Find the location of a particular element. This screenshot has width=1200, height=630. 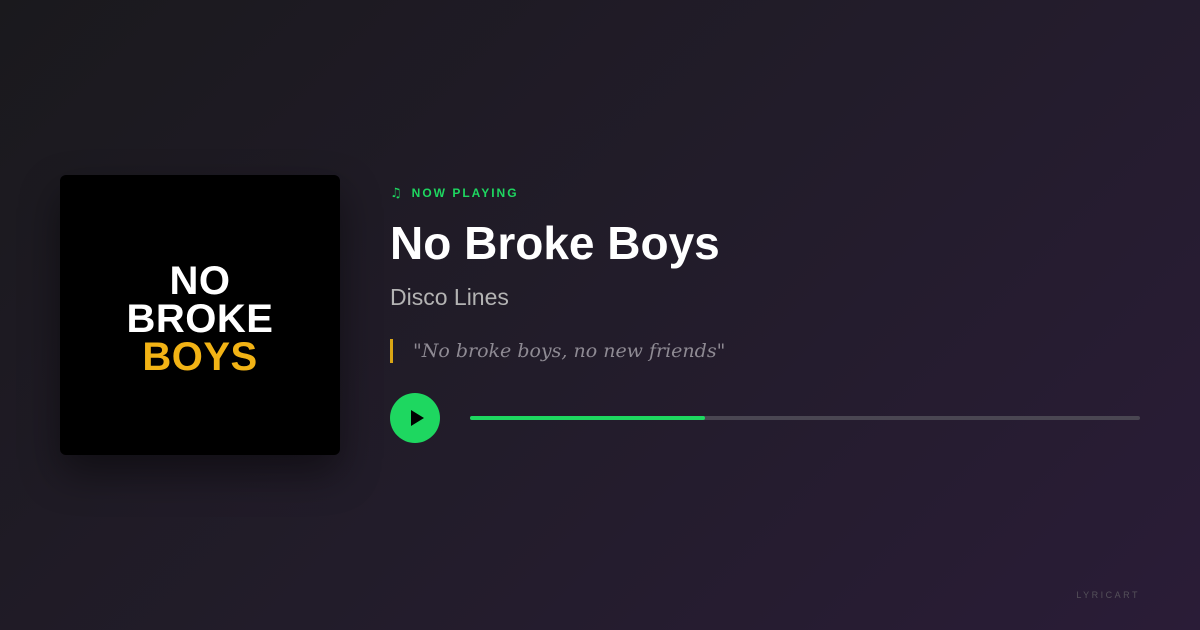

cover-text-line-2: BROKE is located at coordinates (200, 319).